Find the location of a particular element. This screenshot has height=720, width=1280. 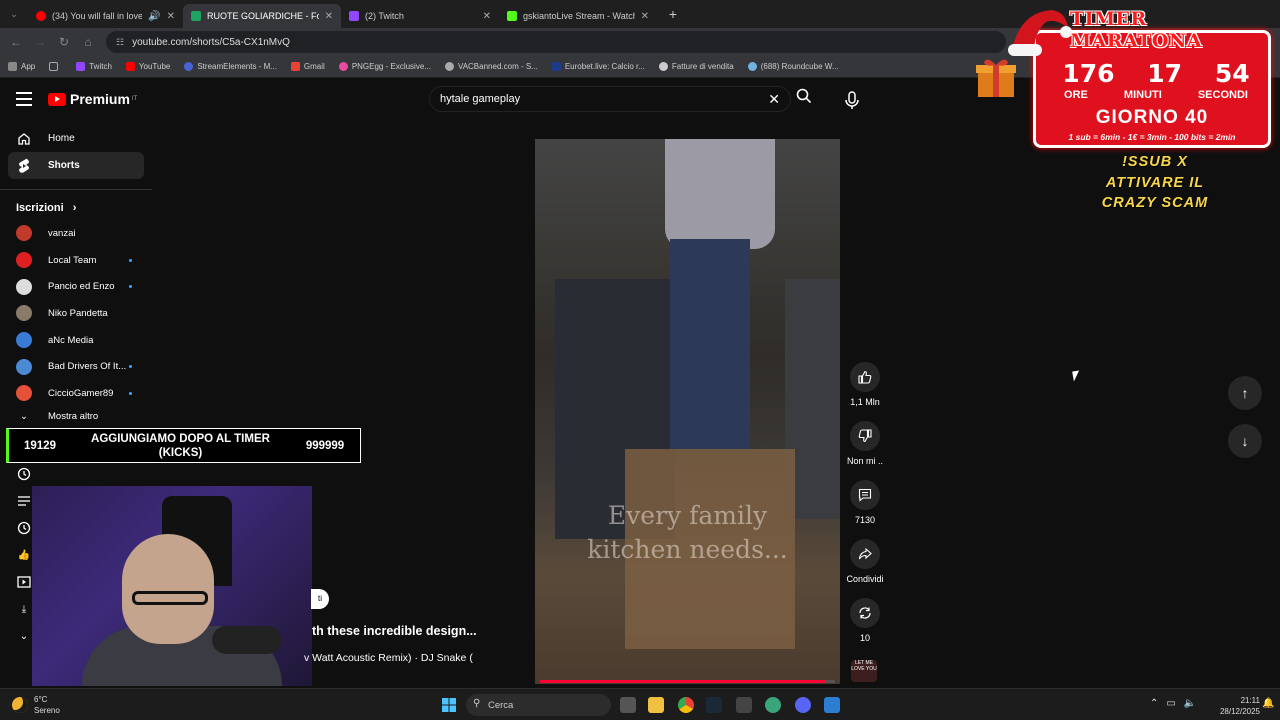

calculator-icon is located at coordinates (832, 705).